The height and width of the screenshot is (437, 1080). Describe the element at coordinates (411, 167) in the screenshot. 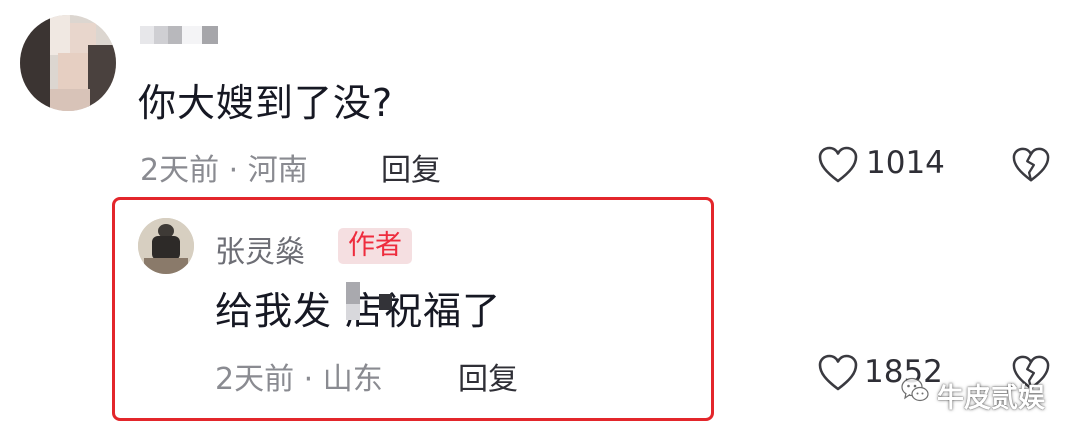

I see `comment-reply-button: 回复` at that location.